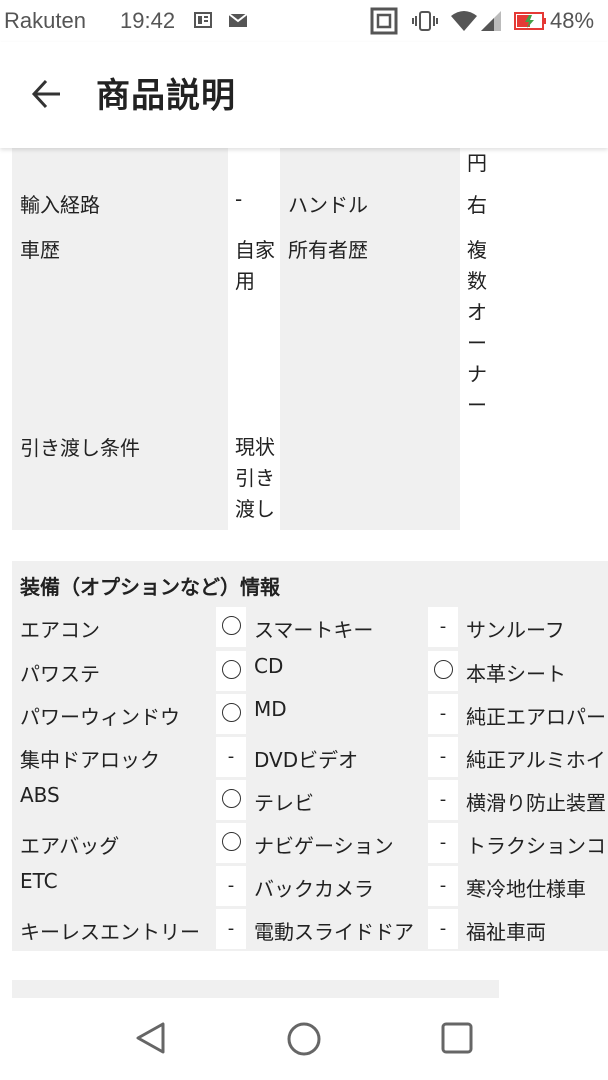 The image size is (608, 1080). I want to click on equipment-label: ETC, so click(39, 881).